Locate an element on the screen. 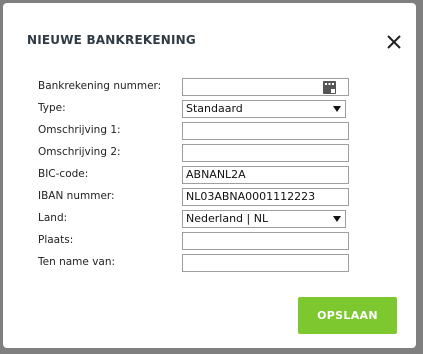 The width and height of the screenshot is (423, 354). row-type: Type: Standaard is located at coordinates (209, 109).